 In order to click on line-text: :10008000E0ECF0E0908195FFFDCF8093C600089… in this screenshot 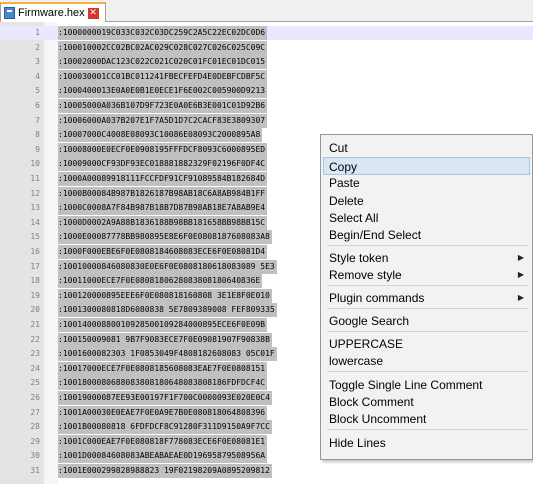, I will do `click(163, 149)`.